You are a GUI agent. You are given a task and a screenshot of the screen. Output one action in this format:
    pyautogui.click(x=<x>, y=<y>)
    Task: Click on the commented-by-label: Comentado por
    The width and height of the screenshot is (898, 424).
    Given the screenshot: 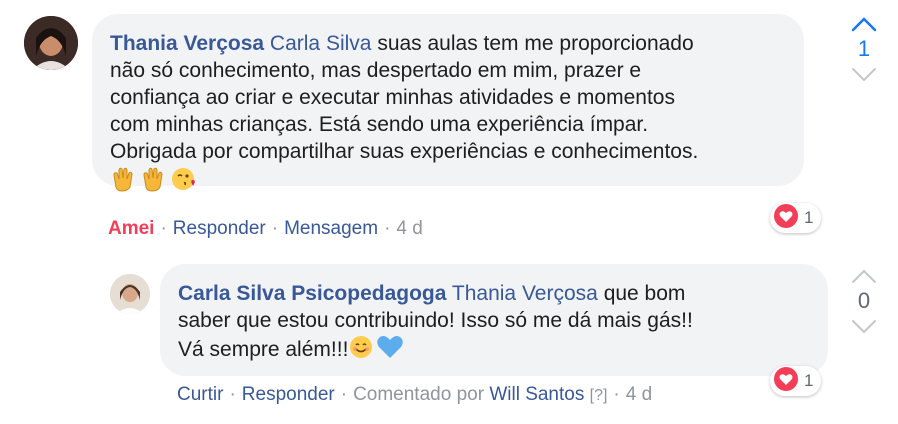 What is the action you would take?
    pyautogui.click(x=419, y=394)
    